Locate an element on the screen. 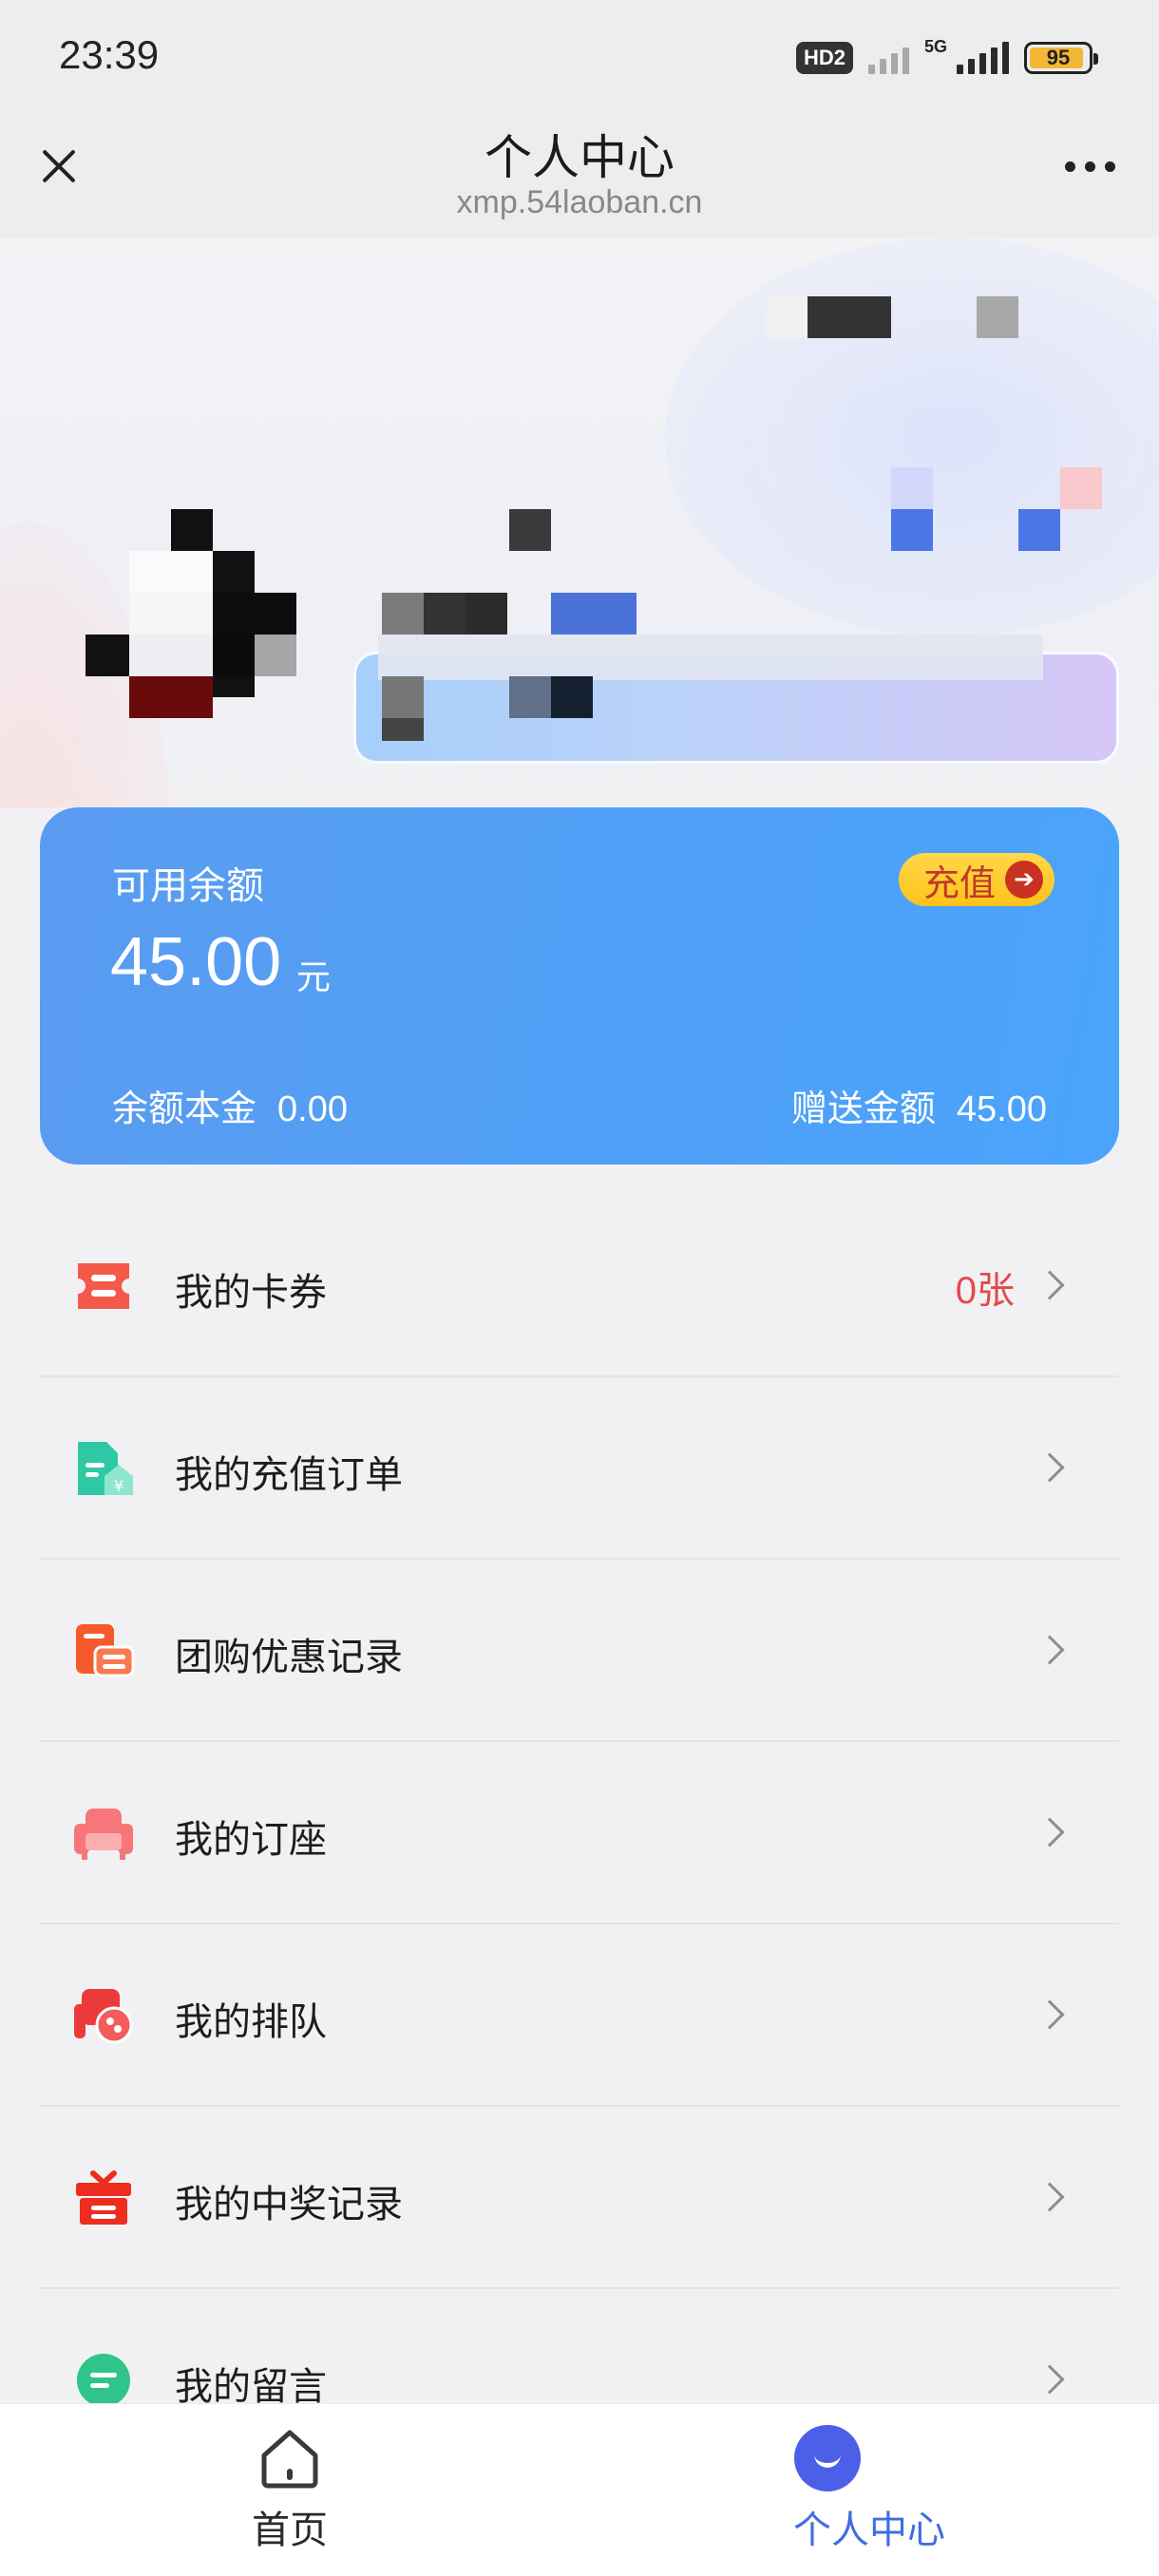 This screenshot has width=1159, height=2576. gift-balance: 赠送金额 45.00 is located at coordinates (919, 1105).